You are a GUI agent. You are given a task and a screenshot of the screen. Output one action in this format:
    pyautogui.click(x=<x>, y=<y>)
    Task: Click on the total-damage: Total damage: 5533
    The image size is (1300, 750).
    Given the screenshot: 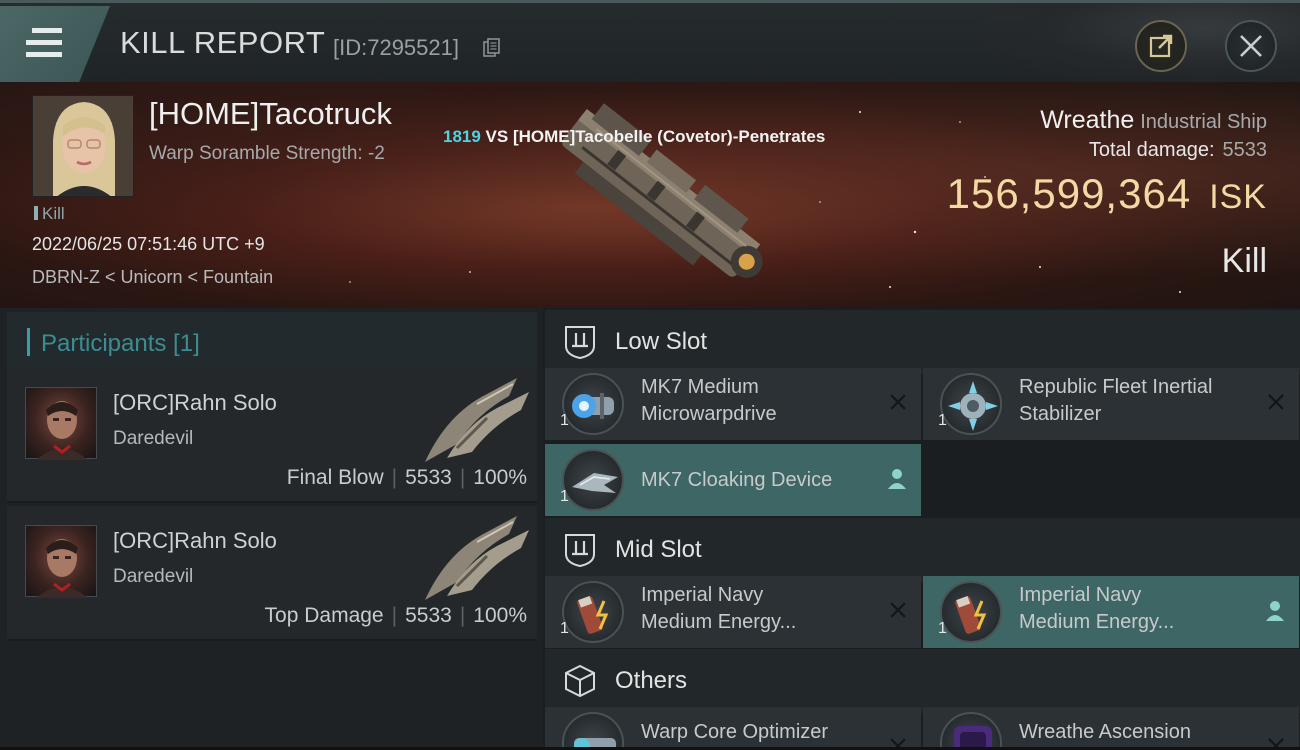 What is the action you would take?
    pyautogui.click(x=1178, y=150)
    